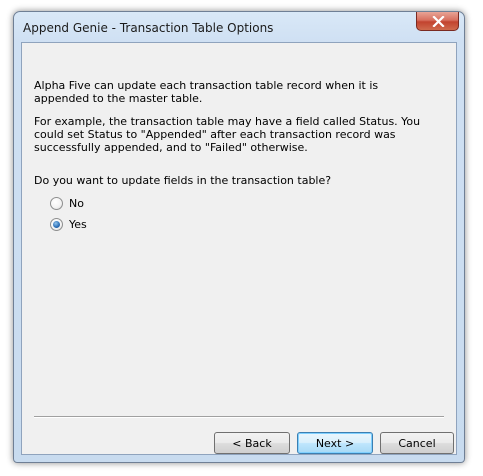 The height and width of the screenshot is (476, 483). What do you see at coordinates (252, 443) in the screenshot?
I see `back-button: < Back` at bounding box center [252, 443].